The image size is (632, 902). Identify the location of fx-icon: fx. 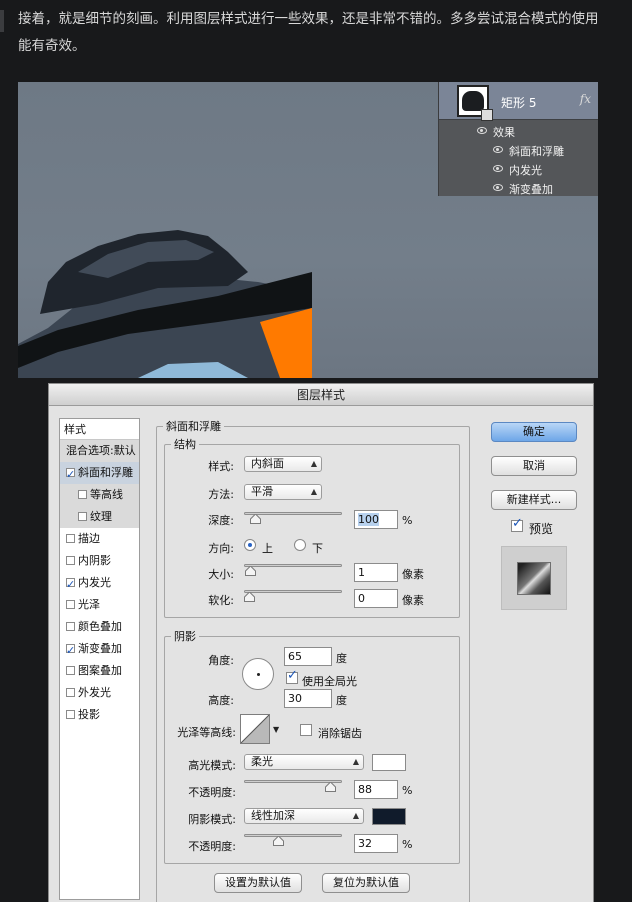
(585, 99).